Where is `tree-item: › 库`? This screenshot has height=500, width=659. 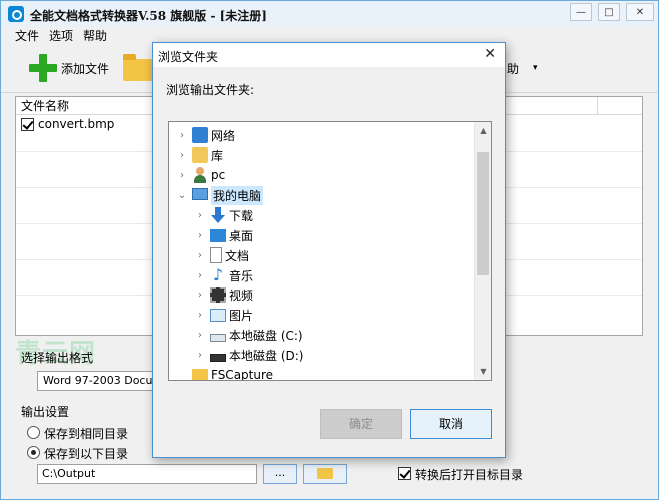
tree-item: › 库 is located at coordinates (199, 155).